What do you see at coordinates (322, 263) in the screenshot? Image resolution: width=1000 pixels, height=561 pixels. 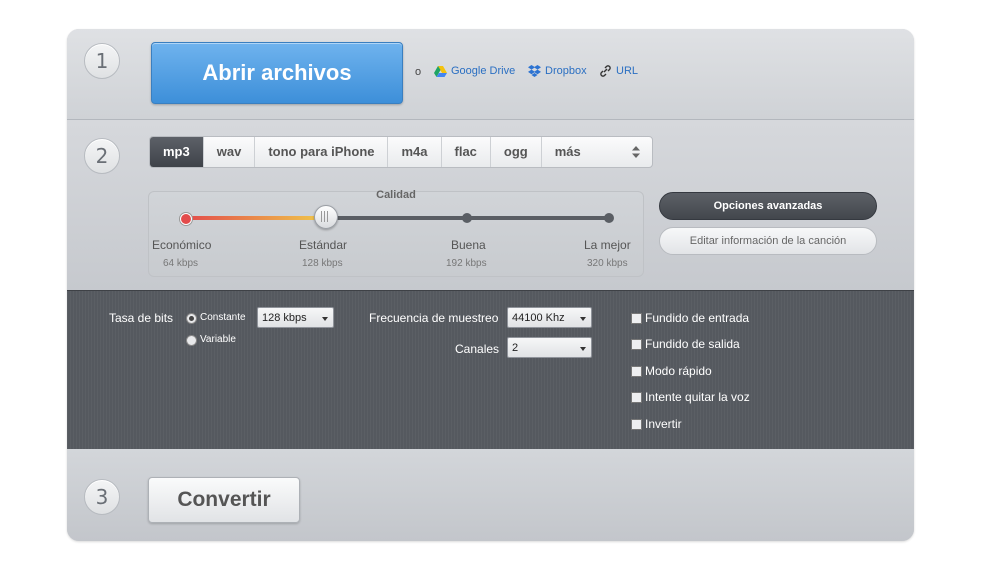 I see `quality-rate-estandar: 128 kbps` at bounding box center [322, 263].